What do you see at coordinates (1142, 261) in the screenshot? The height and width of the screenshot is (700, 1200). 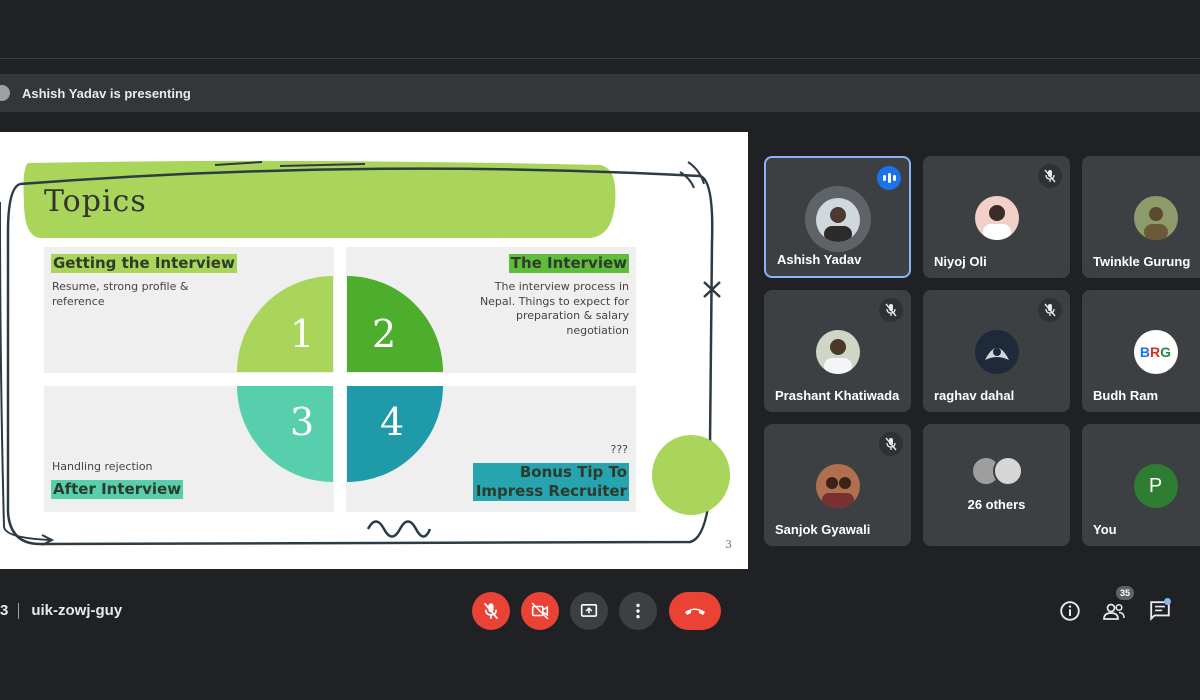 I see `participant-name: Twinkle Gurung` at bounding box center [1142, 261].